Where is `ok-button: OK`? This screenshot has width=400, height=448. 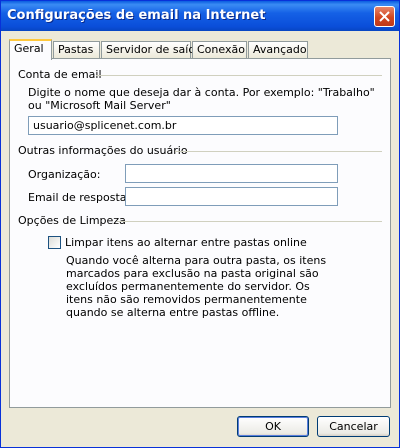 ok-button: OK is located at coordinates (273, 426).